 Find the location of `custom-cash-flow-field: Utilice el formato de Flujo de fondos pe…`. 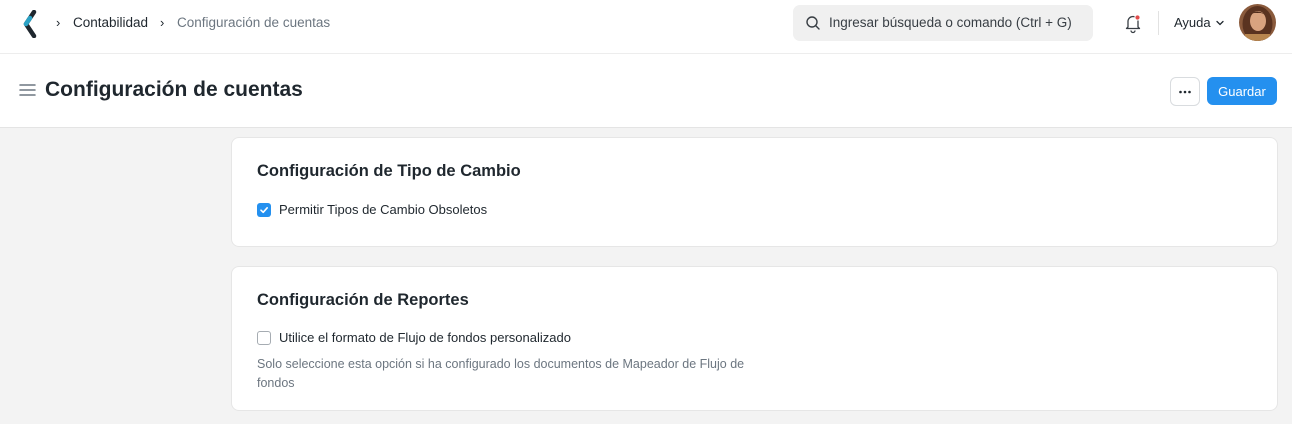

custom-cash-flow-field: Utilice el formato de Flujo de fondos pe… is located at coordinates (414, 337).